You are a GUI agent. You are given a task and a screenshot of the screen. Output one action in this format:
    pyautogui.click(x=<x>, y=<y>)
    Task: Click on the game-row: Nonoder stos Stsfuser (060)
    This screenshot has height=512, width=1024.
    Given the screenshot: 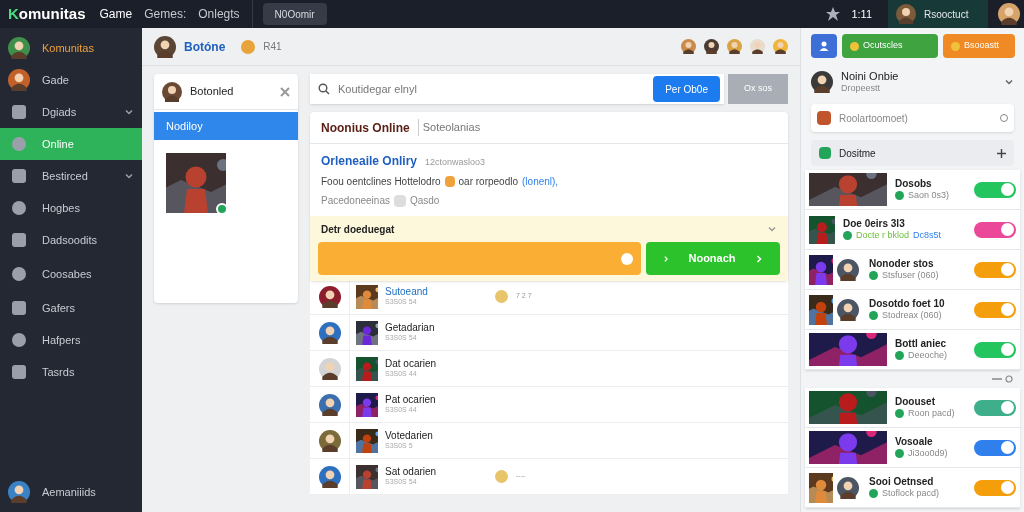 What is the action you would take?
    pyautogui.click(x=912, y=270)
    